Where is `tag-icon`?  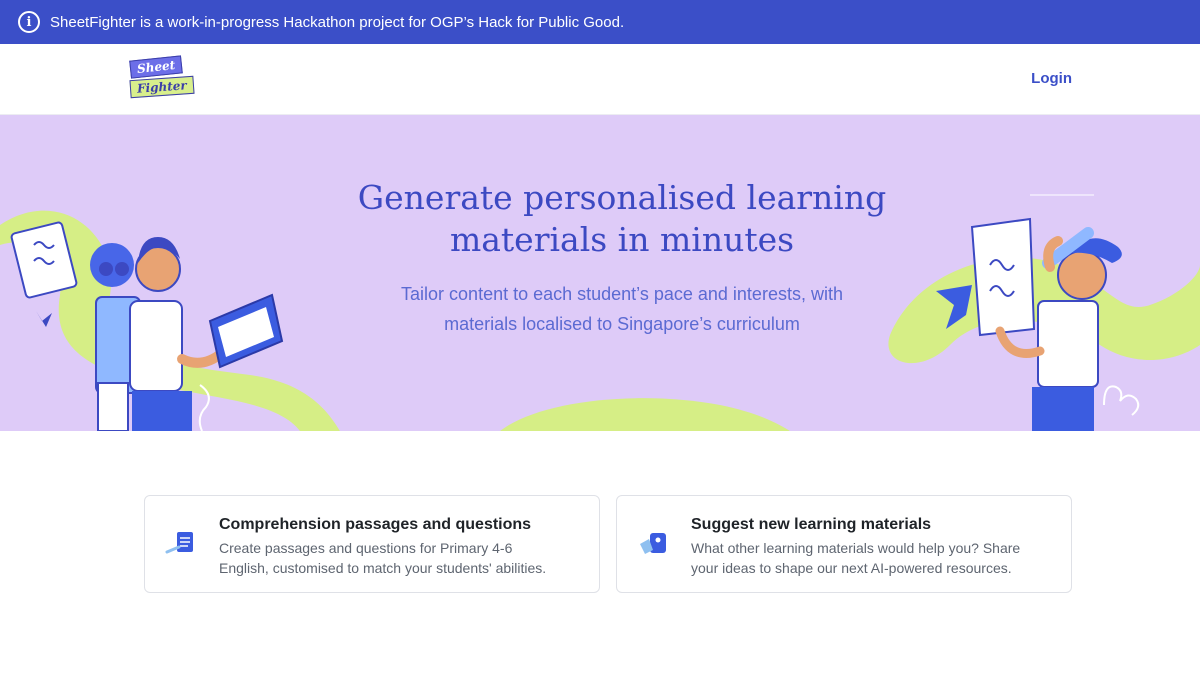
tag-icon is located at coordinates (653, 543).